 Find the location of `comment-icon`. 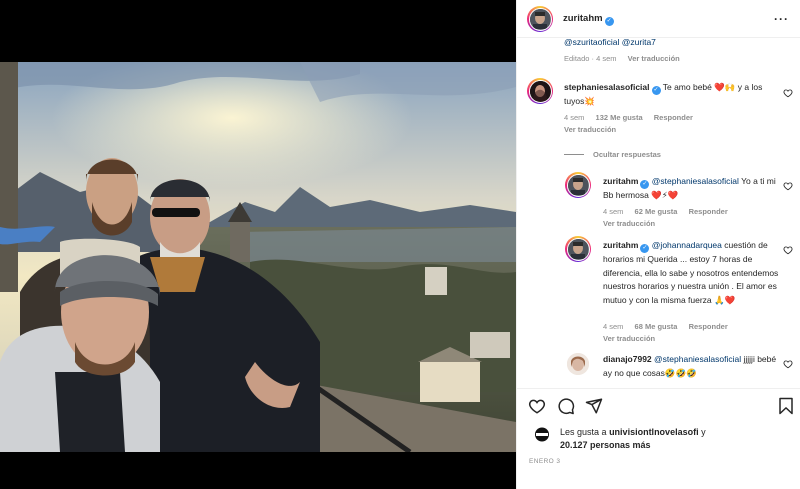

comment-icon is located at coordinates (566, 406).